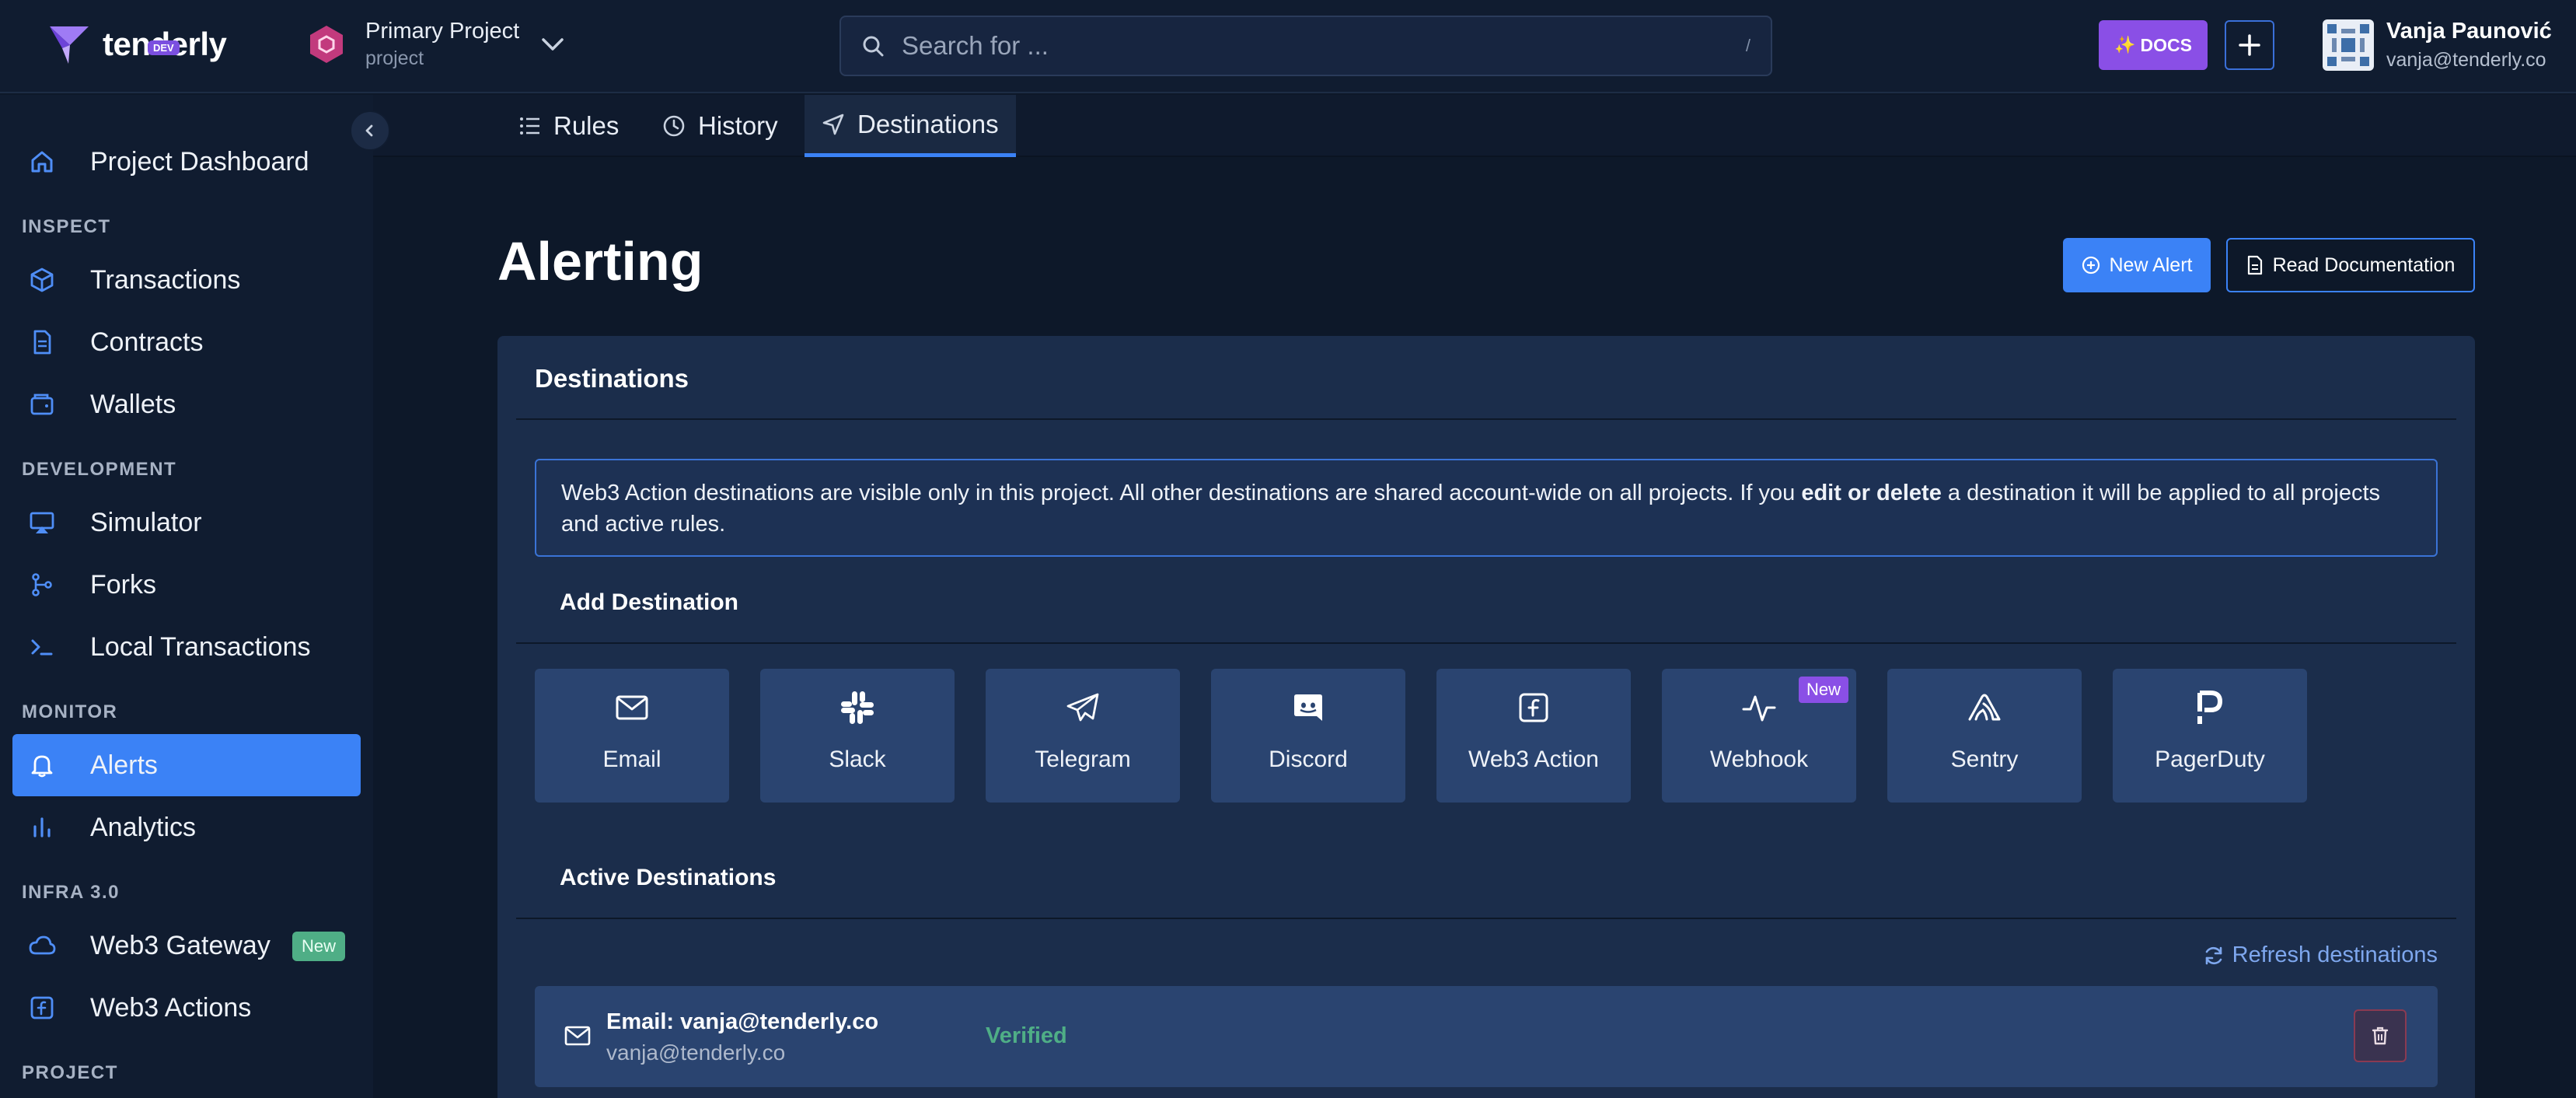  I want to click on read-documentation-button: Read Documentation, so click(2351, 265).